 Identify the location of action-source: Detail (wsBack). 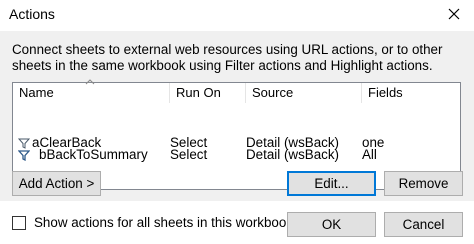
(293, 154).